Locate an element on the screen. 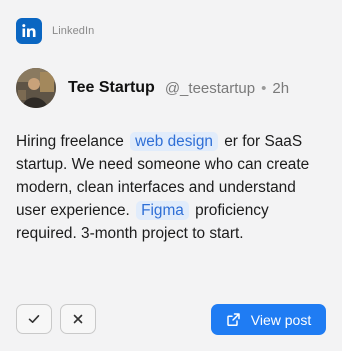  author-row: Tee Startup @_teestartup • 2h is located at coordinates (152, 88).